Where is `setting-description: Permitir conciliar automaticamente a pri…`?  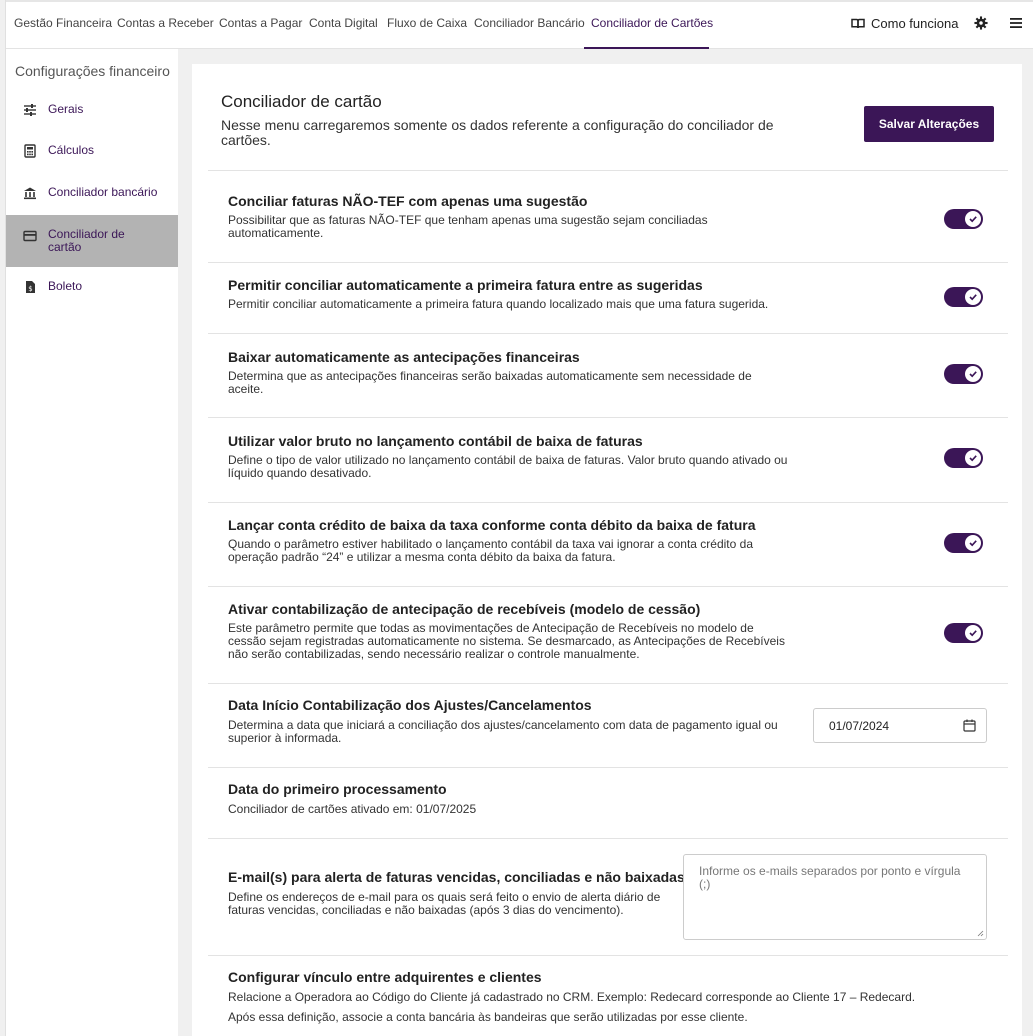 setting-description: Permitir conciliar automaticamente a pri… is located at coordinates (498, 304).